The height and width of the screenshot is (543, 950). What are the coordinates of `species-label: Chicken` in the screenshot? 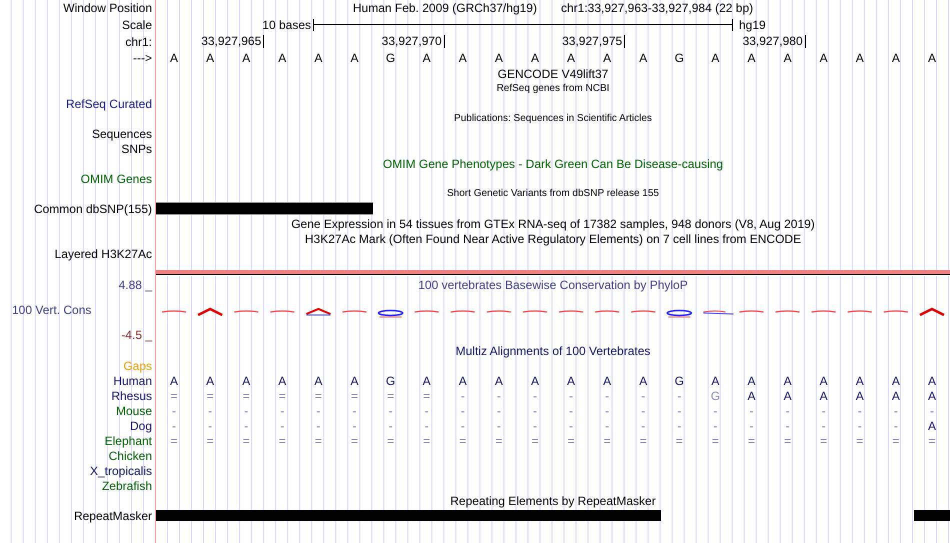 It's located at (130, 455).